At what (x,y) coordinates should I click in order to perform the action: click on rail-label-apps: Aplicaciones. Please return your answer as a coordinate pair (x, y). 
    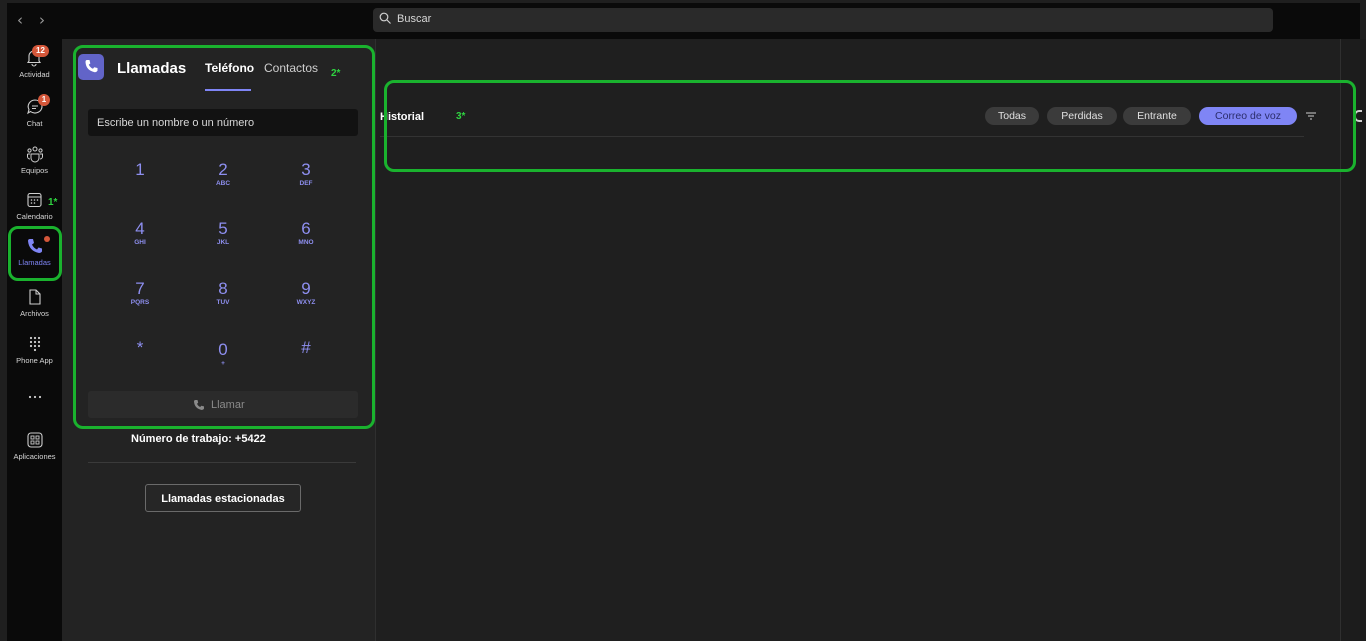
    Looking at the image, I should click on (34, 456).